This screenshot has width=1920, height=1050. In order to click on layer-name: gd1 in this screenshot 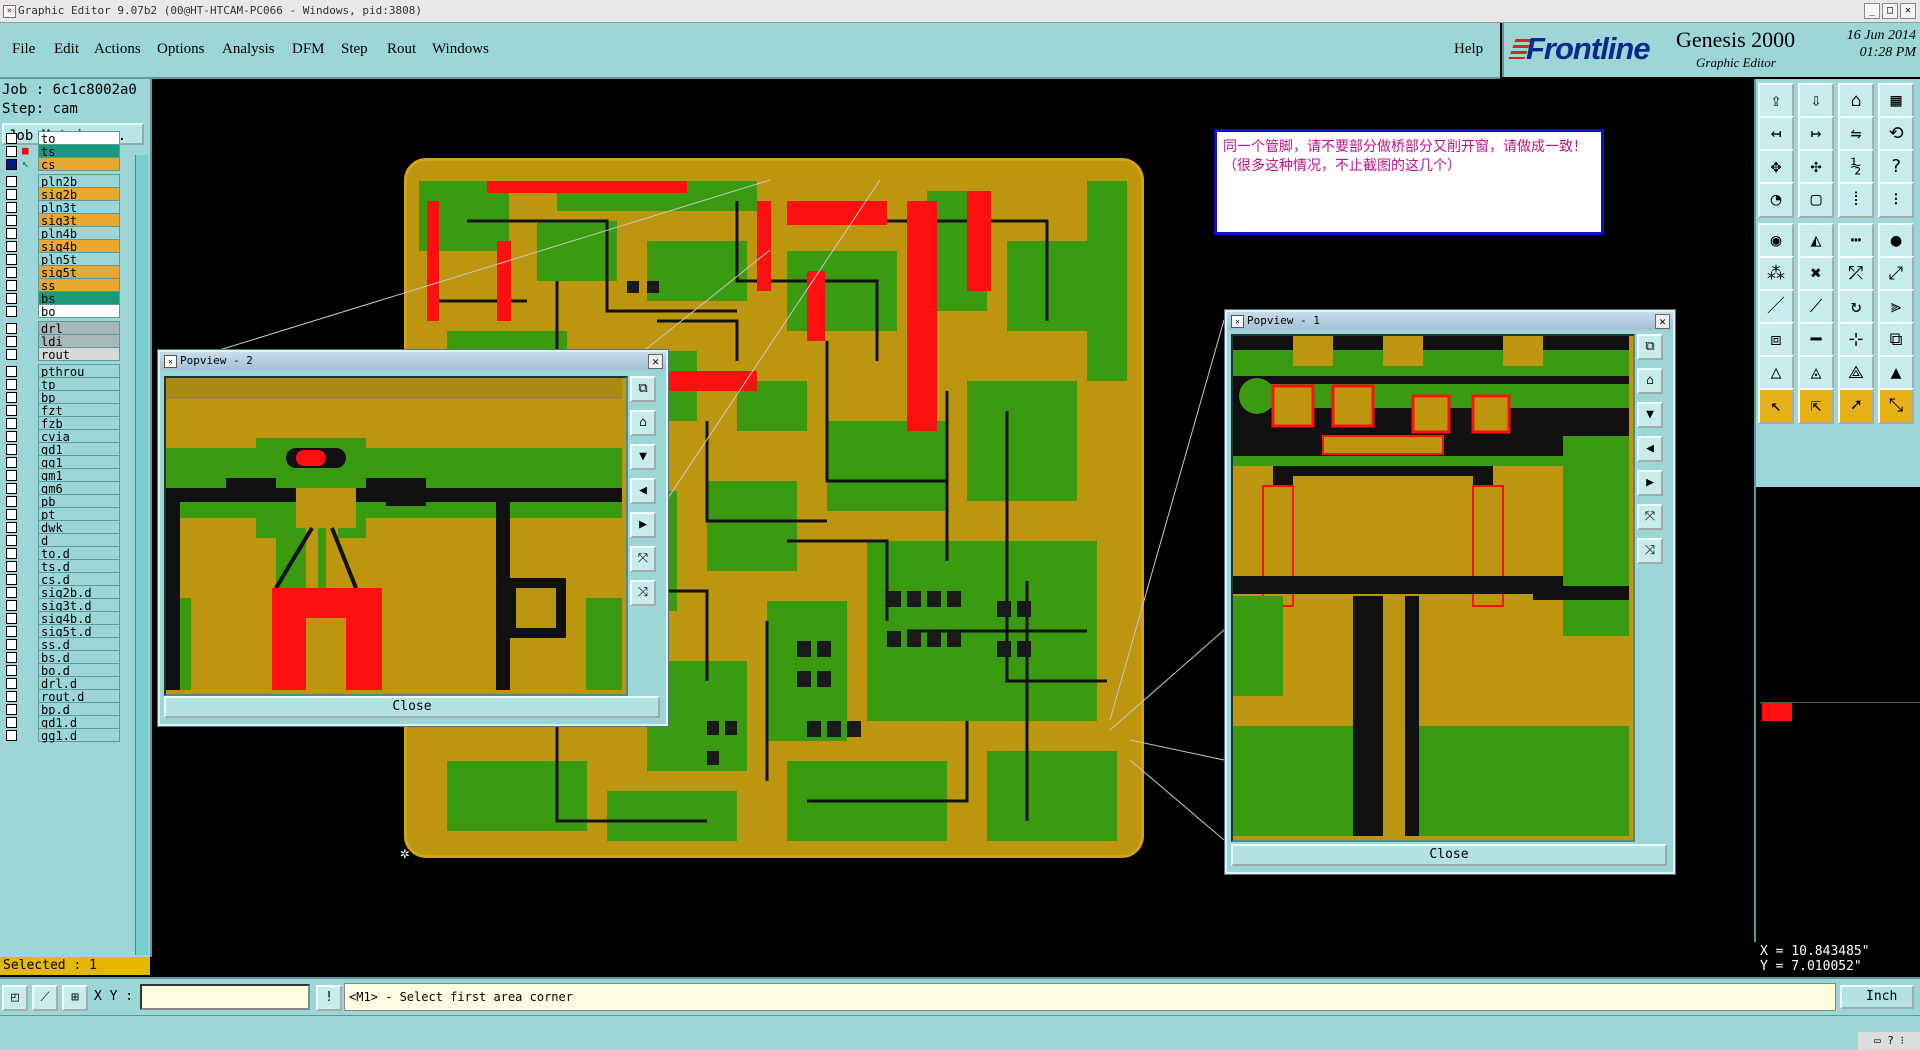, I will do `click(79, 449)`.